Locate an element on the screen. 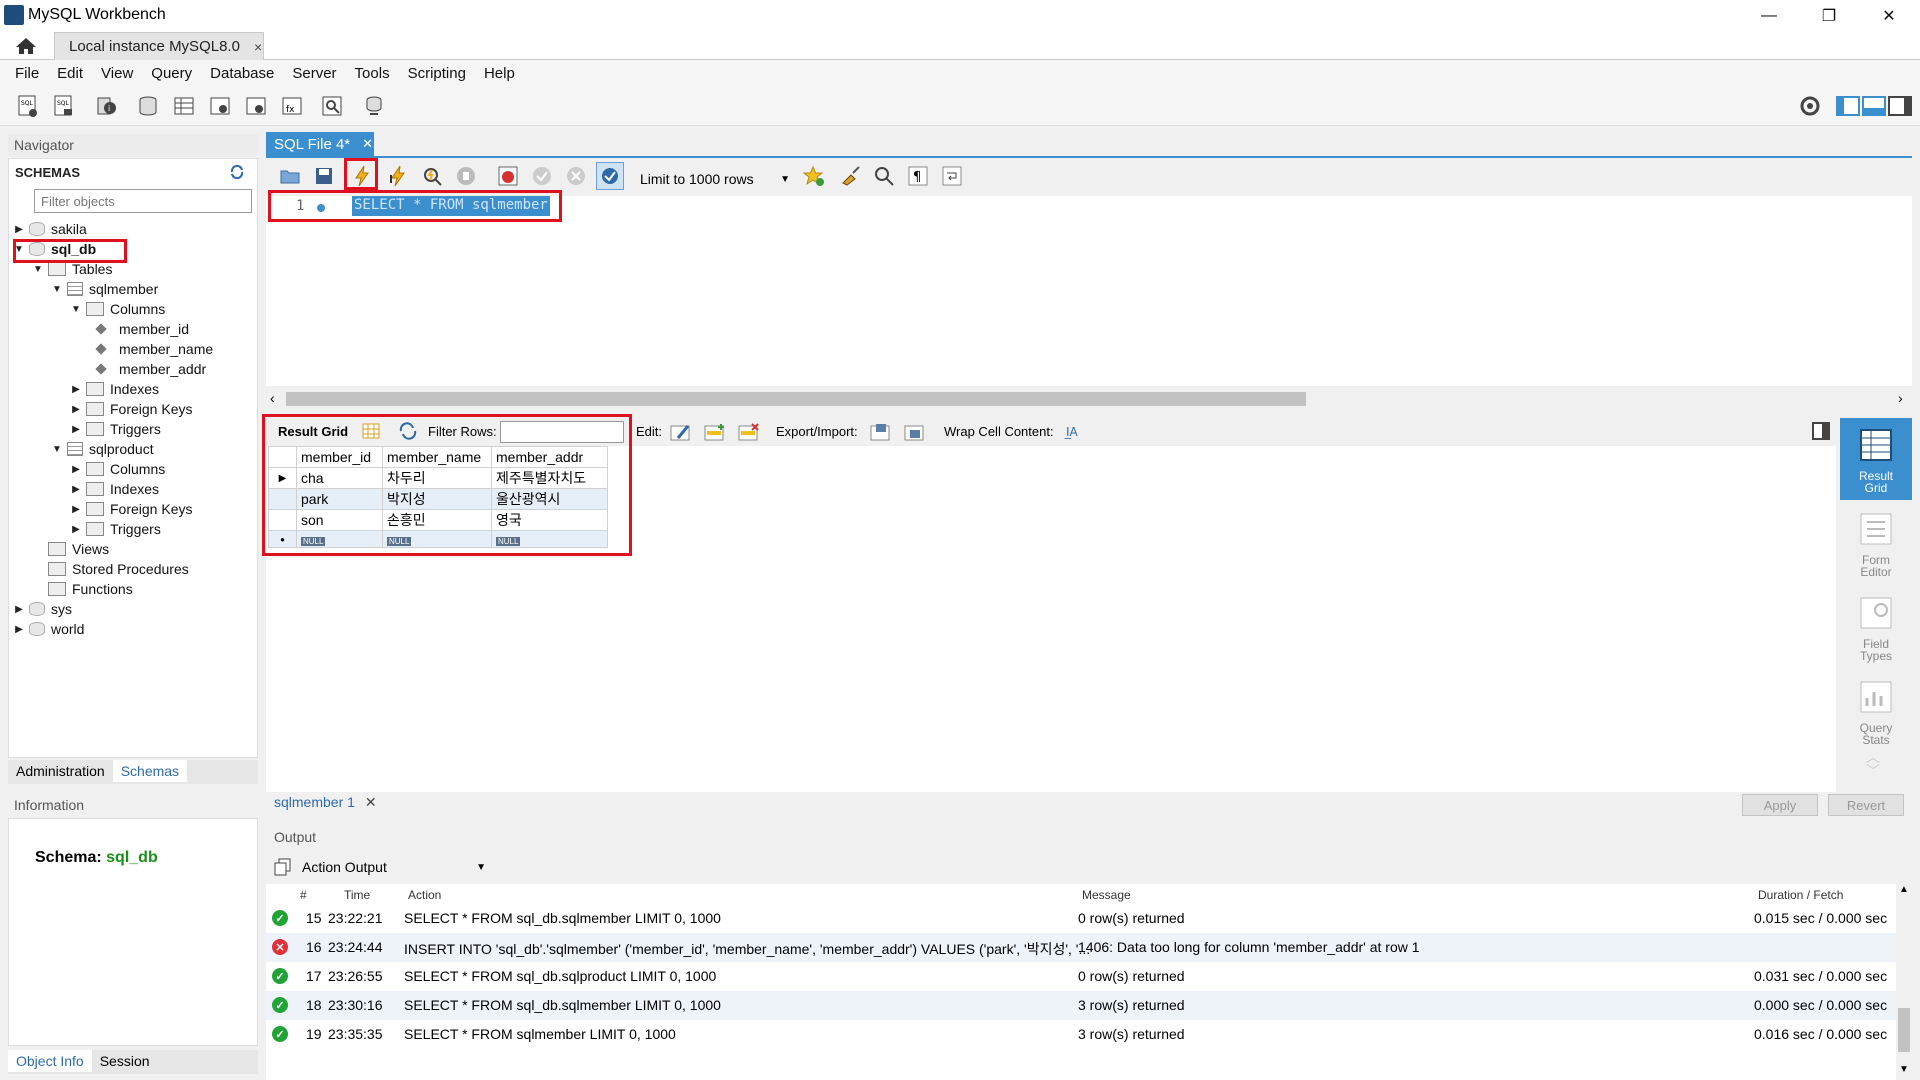  editor-horizontal-scrollbar: ‹ › is located at coordinates (1089, 399).